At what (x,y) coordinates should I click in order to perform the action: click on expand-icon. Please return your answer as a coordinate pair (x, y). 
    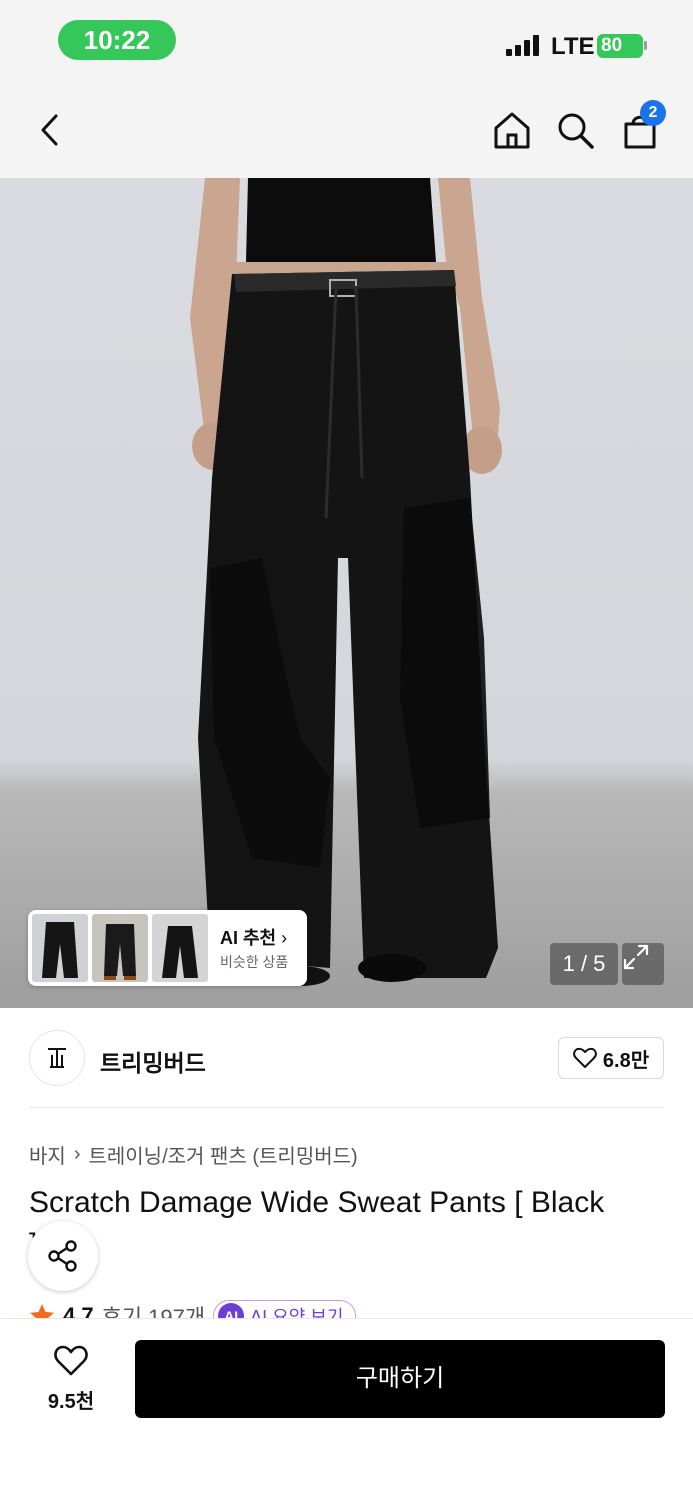
    Looking at the image, I should click on (636, 957).